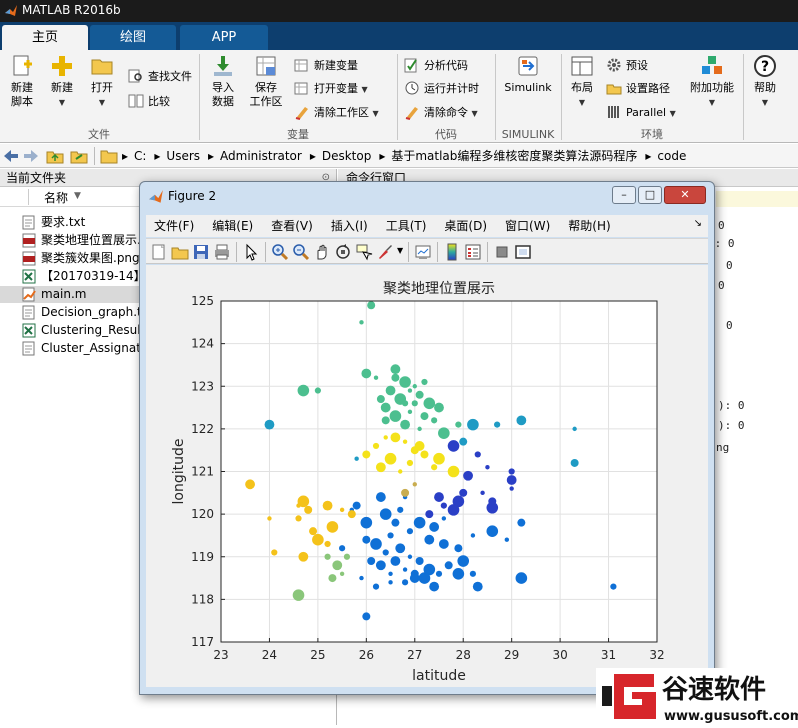 This screenshot has height=728, width=798. What do you see at coordinates (385, 252) in the screenshot?
I see `brush-icon` at bounding box center [385, 252].